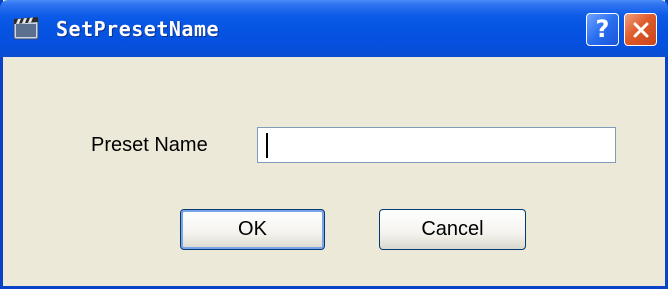 The image size is (668, 289). What do you see at coordinates (138, 29) in the screenshot?
I see `window-title: SetPresetName` at bounding box center [138, 29].